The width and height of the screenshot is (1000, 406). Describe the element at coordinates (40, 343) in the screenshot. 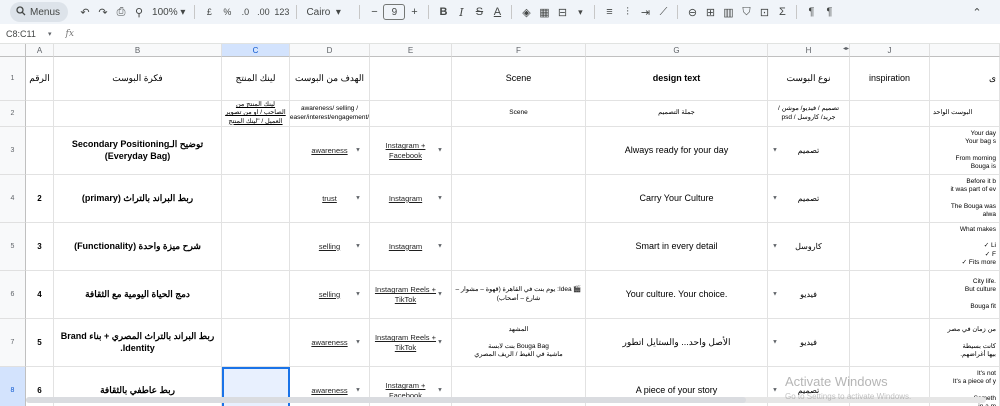

I see `cell-a7: 5` at that location.